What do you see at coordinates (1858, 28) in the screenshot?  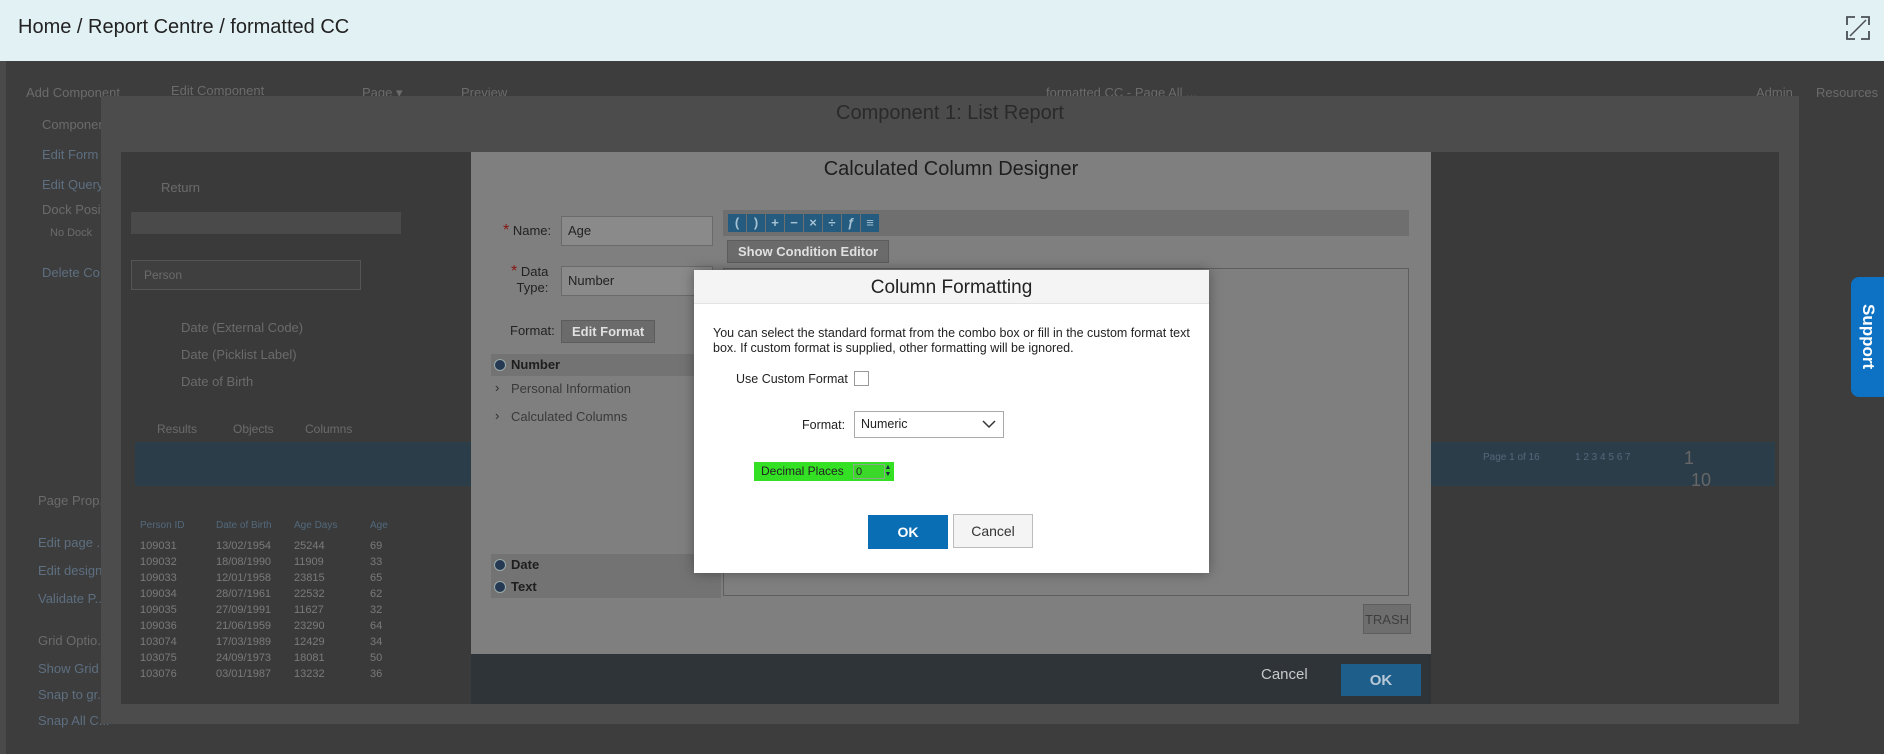 I see `expand-icon` at bounding box center [1858, 28].